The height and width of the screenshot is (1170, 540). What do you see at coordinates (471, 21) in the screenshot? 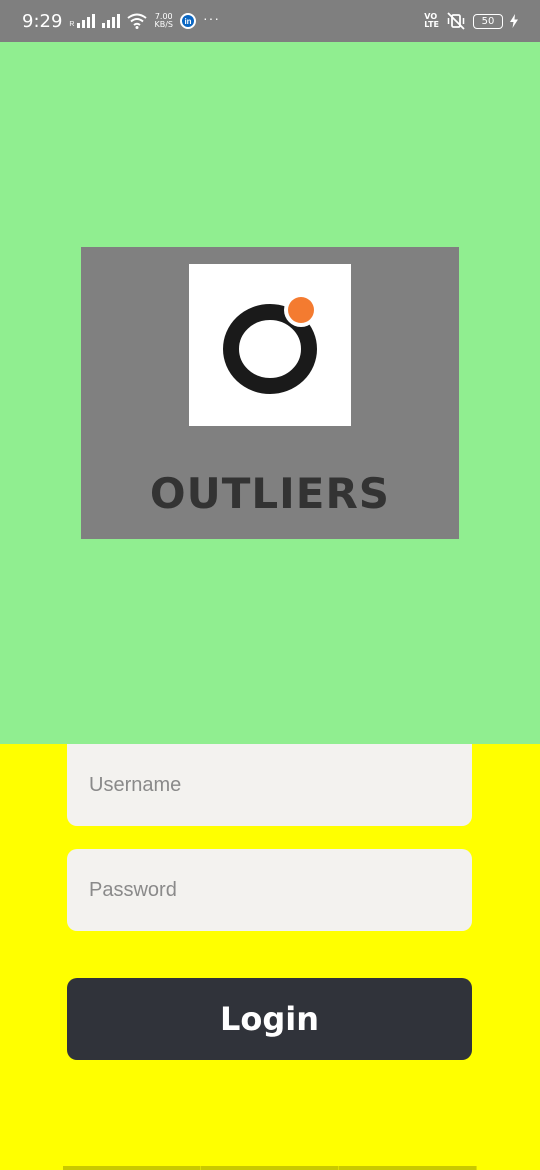
I see `status-bar-right: VO LTE 50` at bounding box center [471, 21].